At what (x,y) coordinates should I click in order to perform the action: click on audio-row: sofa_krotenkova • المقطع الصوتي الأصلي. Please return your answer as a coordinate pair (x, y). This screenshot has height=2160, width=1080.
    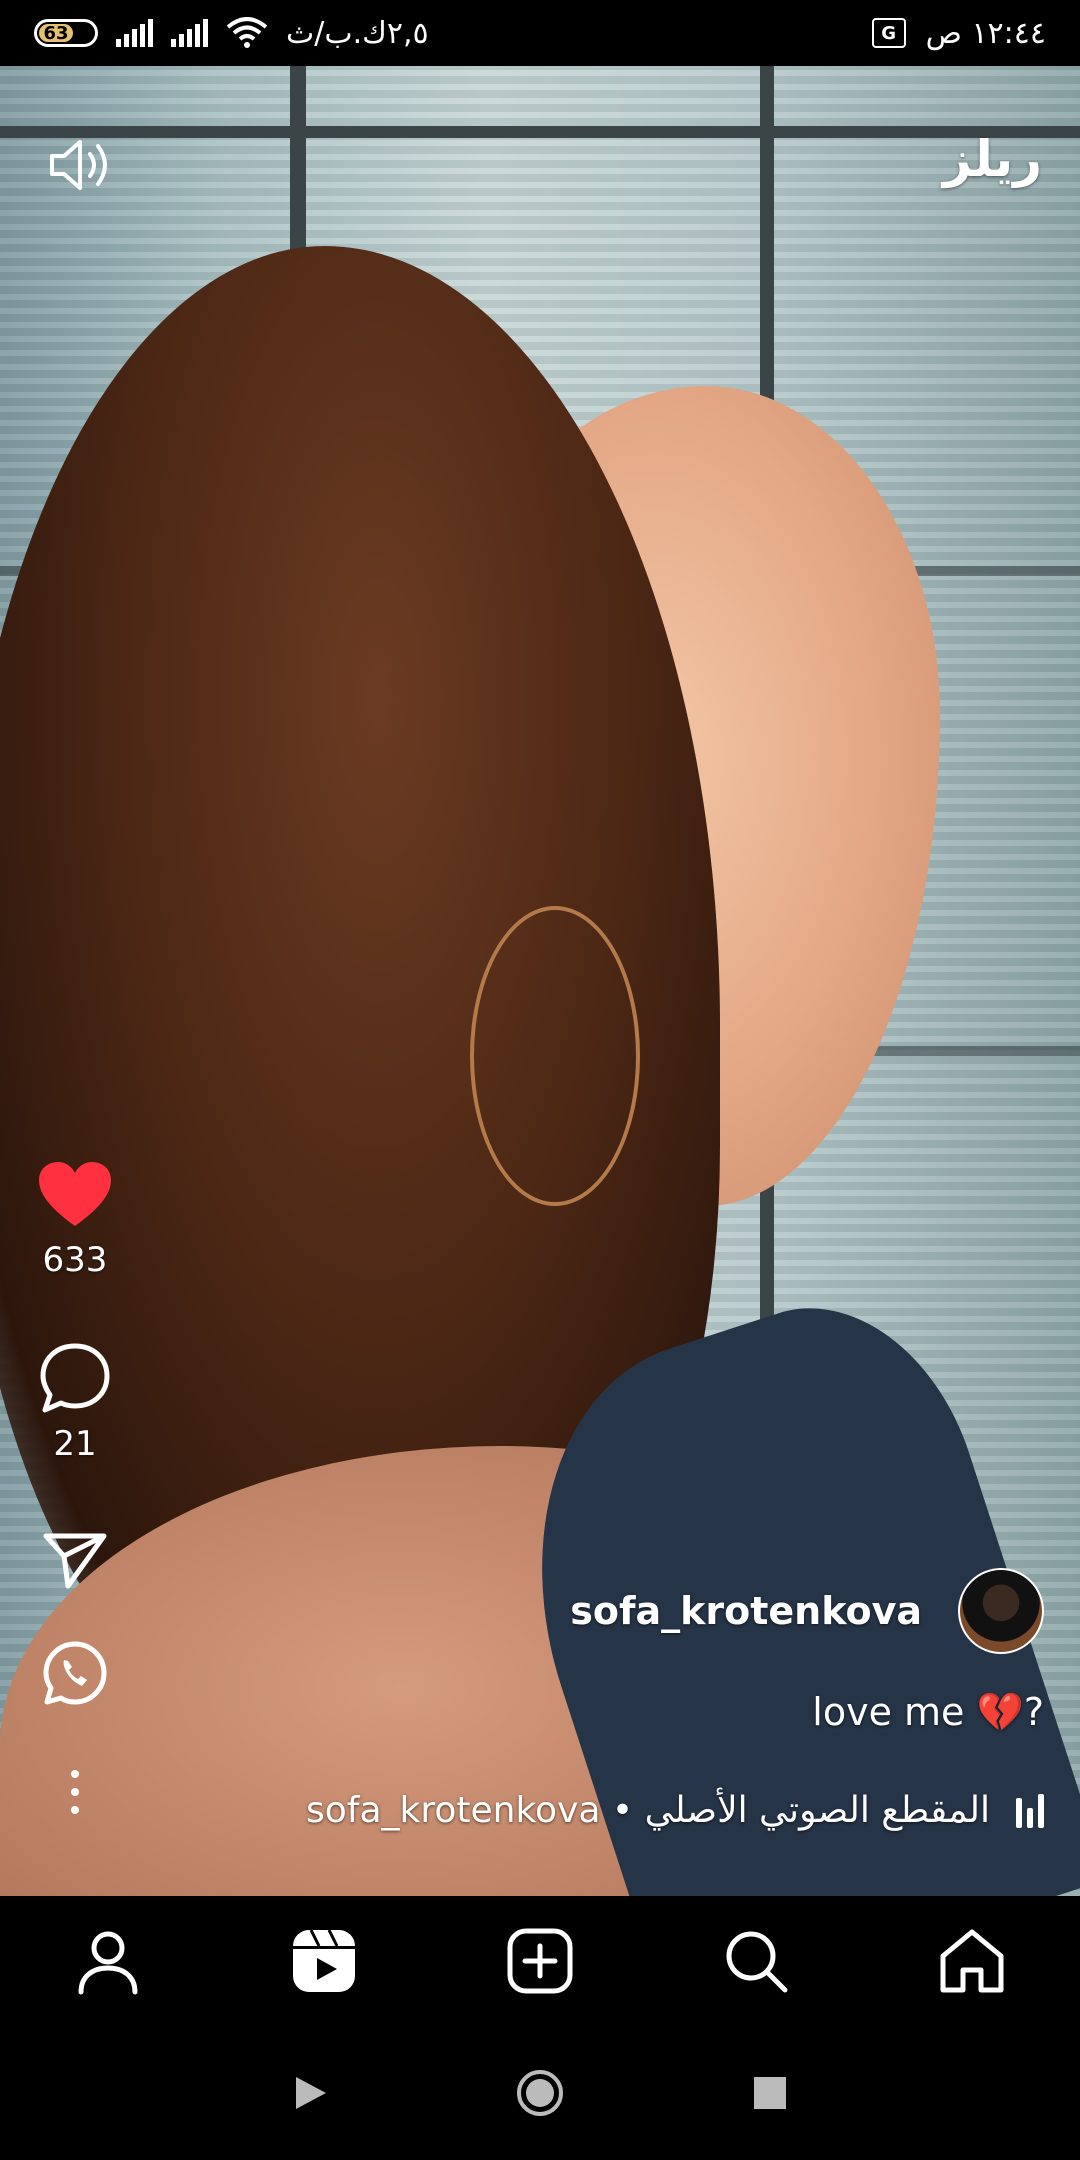
    Looking at the image, I should click on (675, 1810).